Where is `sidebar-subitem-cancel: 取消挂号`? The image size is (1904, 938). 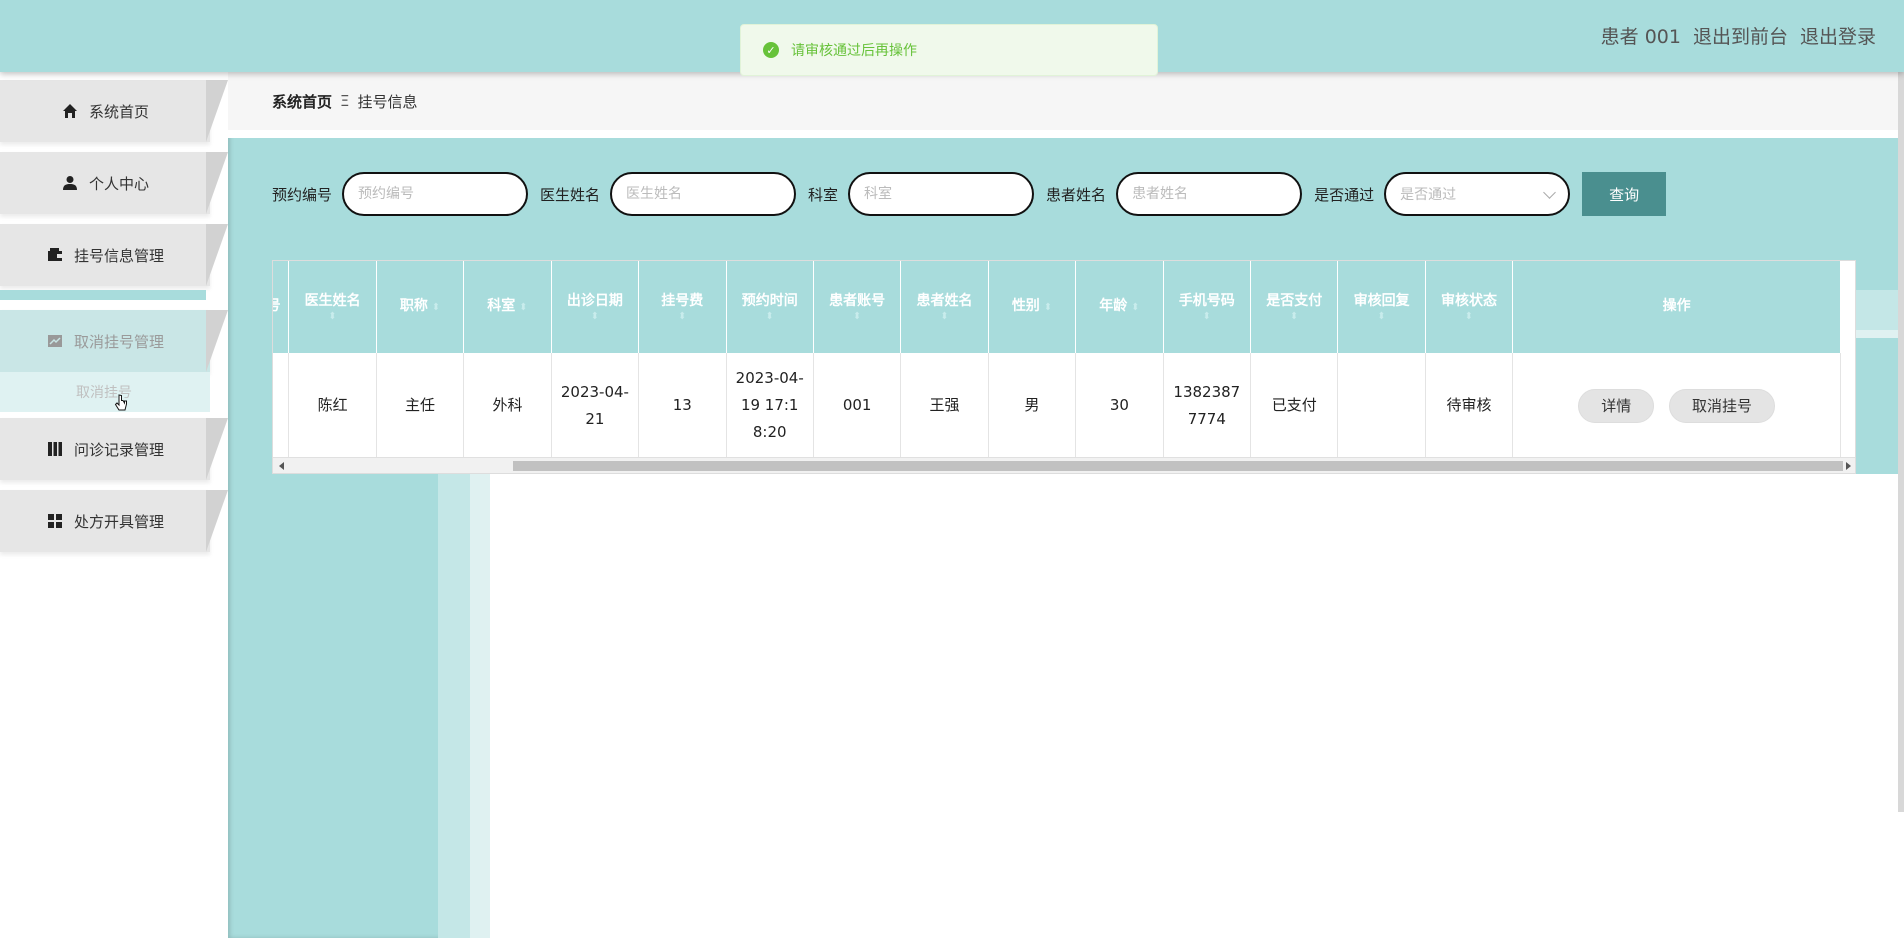 sidebar-subitem-cancel: 取消挂号 is located at coordinates (105, 392).